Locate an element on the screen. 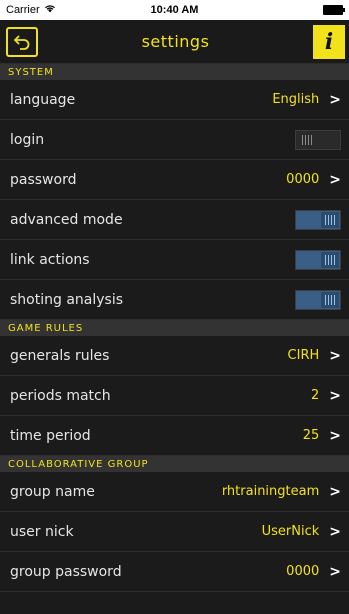 Image resolution: width=349 pixels, height=614 pixels. setting-label: shoting analysis is located at coordinates (67, 299).